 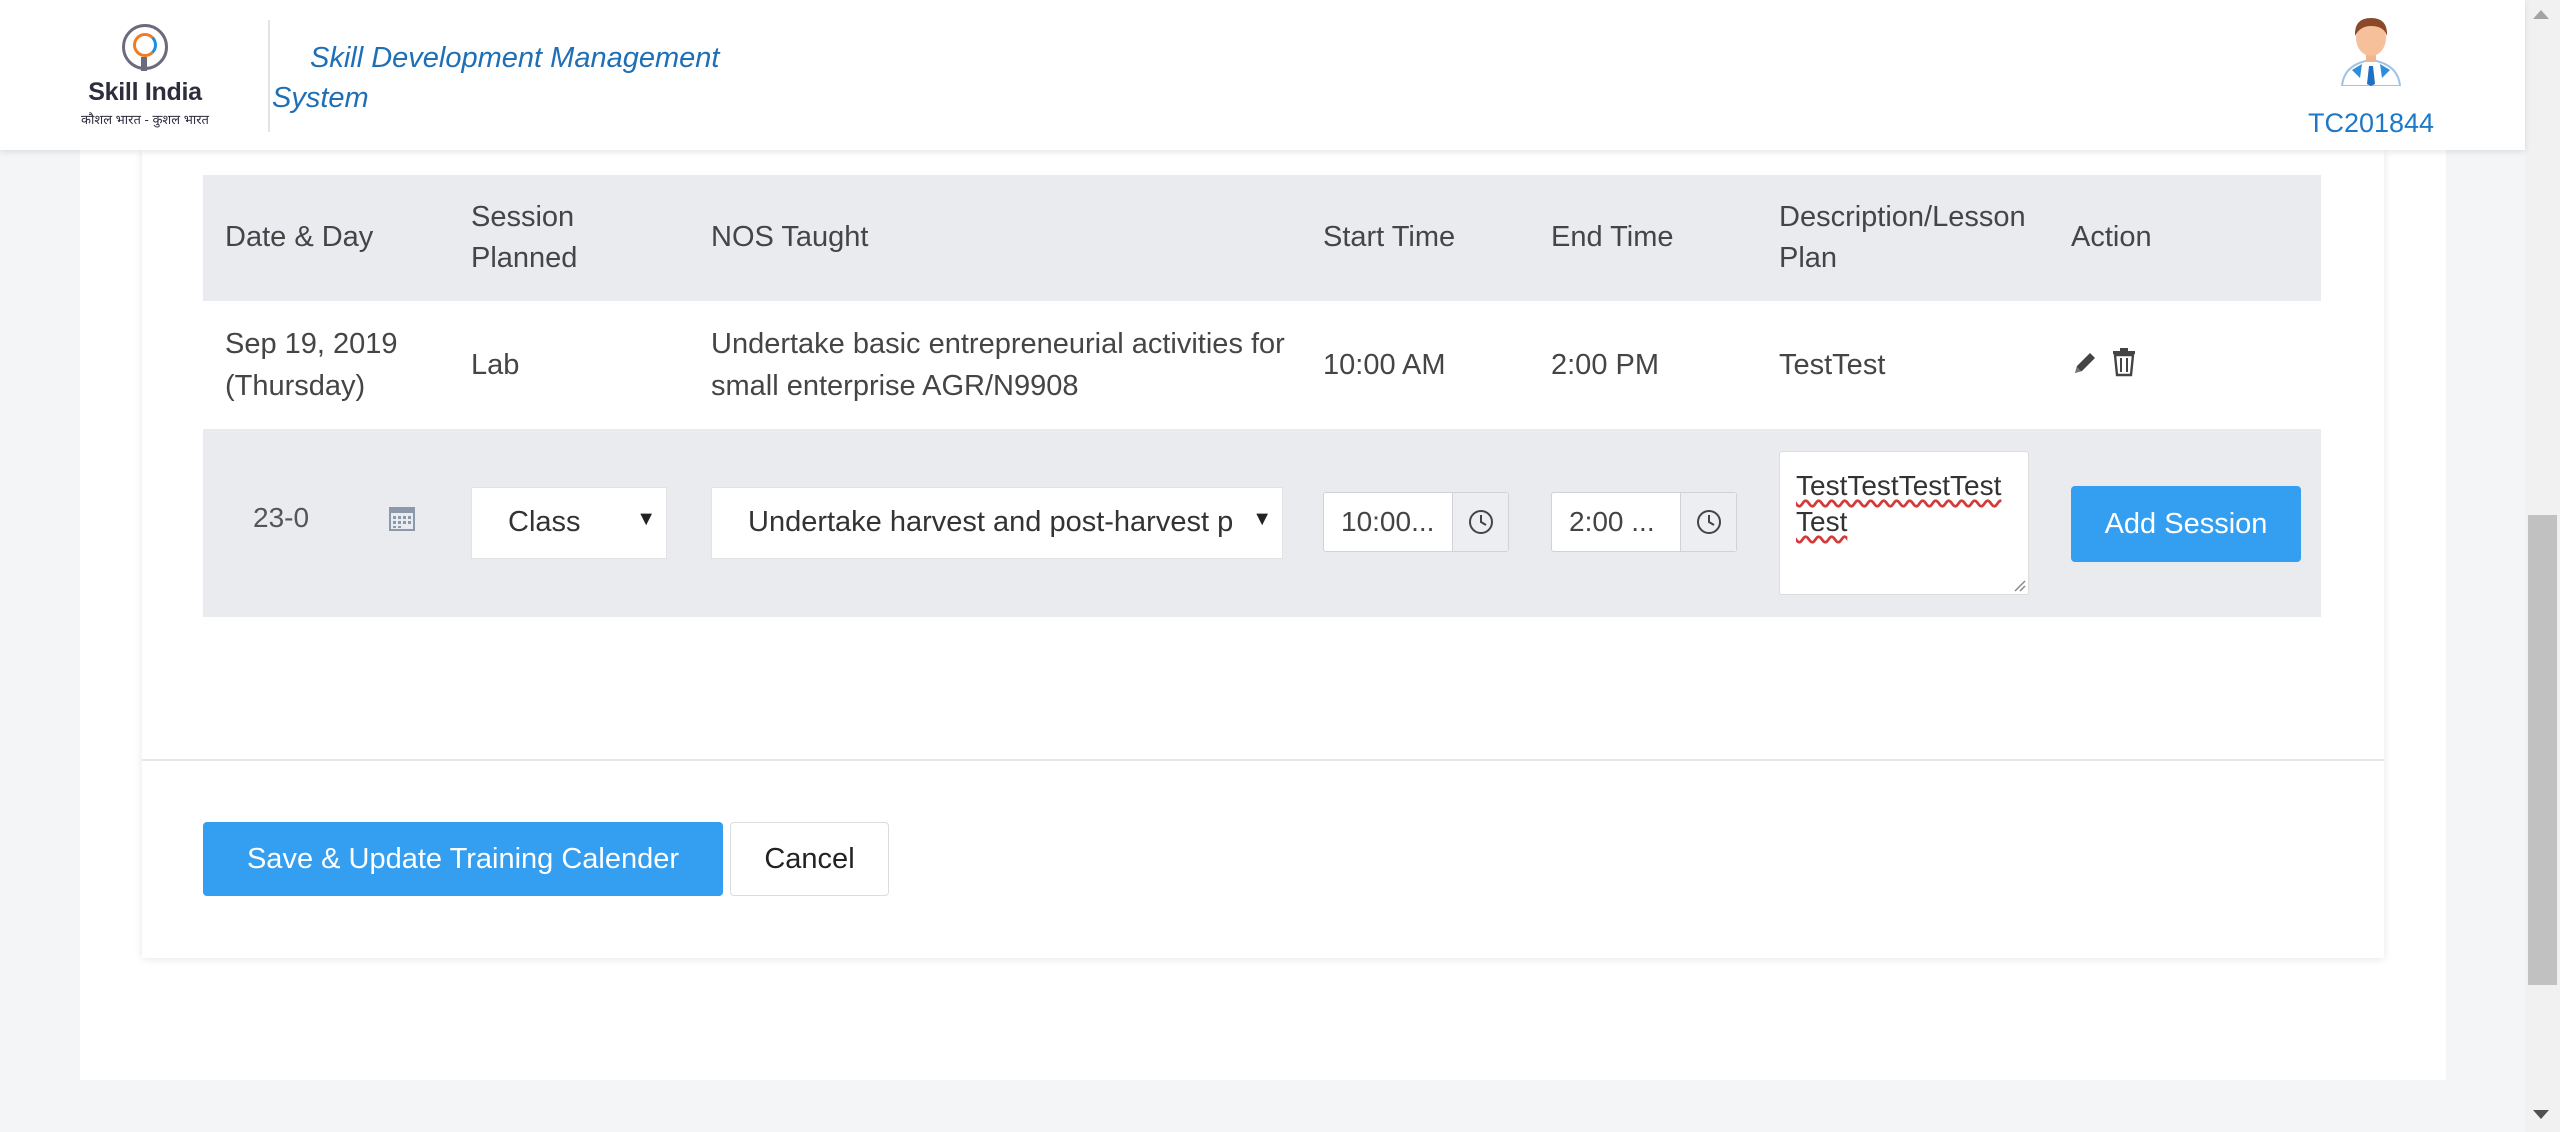 What do you see at coordinates (2085, 363) in the screenshot?
I see `edit-pencil-icon` at bounding box center [2085, 363].